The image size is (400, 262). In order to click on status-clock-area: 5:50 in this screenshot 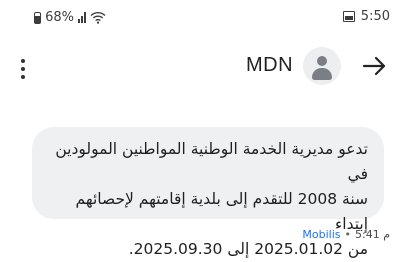, I will do `click(366, 16)`.